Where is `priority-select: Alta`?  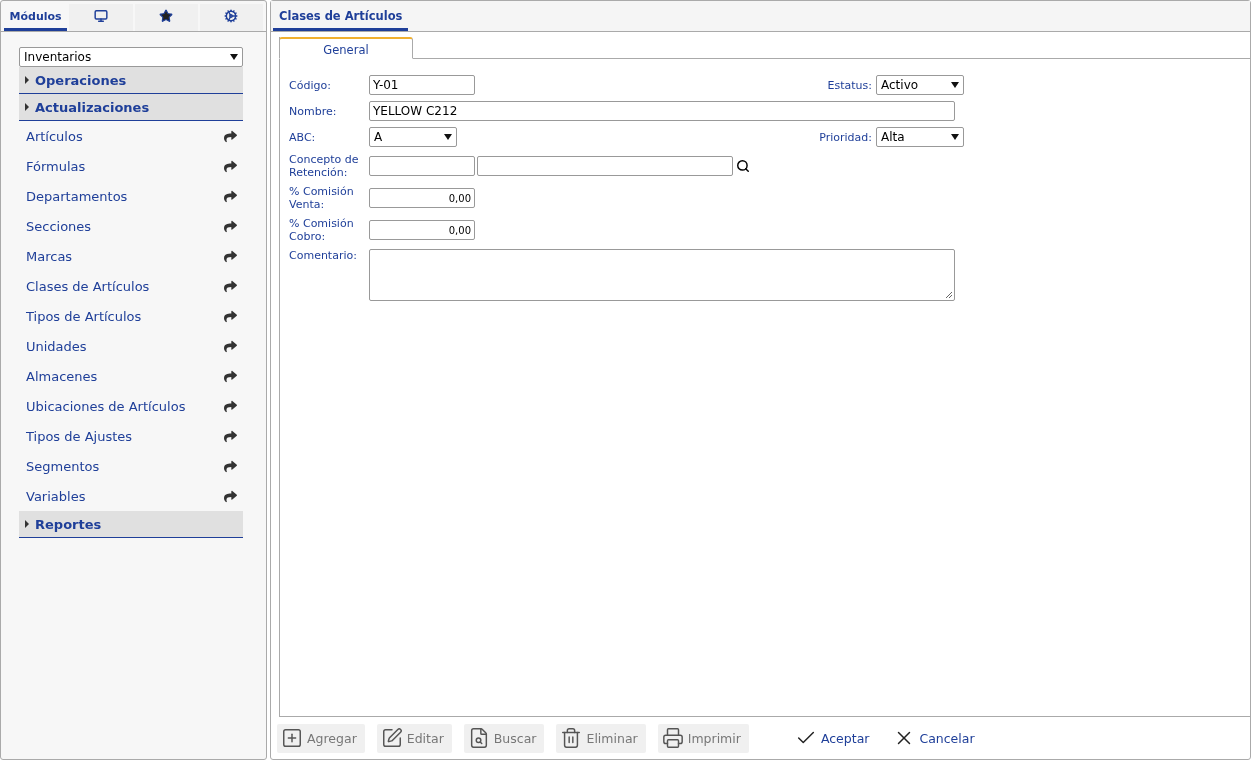
priority-select: Alta is located at coordinates (920, 137).